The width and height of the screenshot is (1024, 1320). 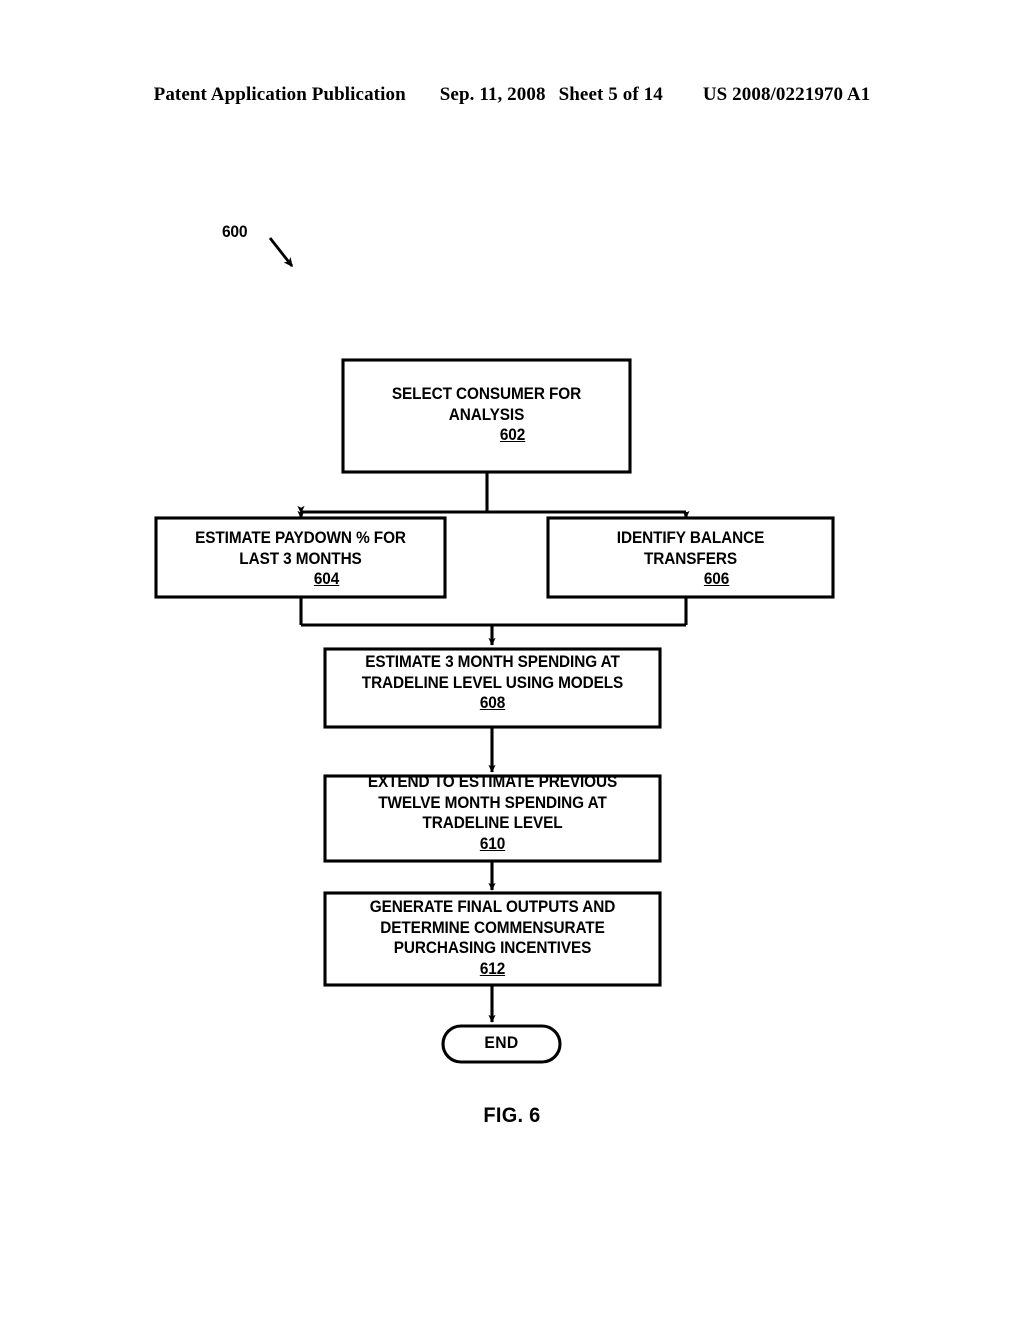 I want to click on node-608-line-2: TRADELINE LEVEL USING MODELS, so click(x=492, y=682).